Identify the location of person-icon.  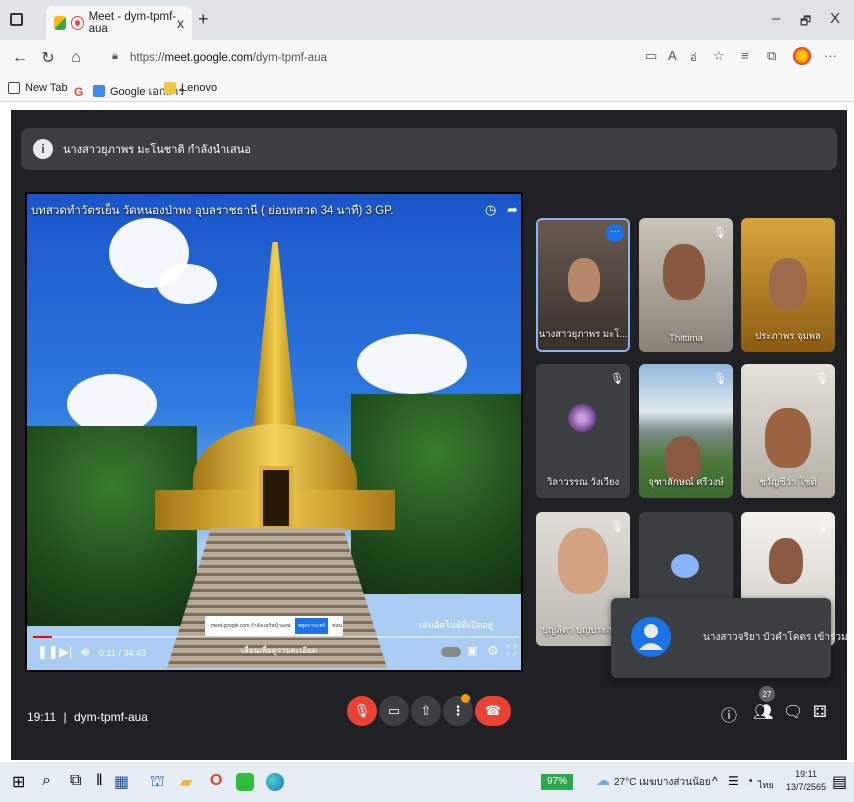
(651, 637).